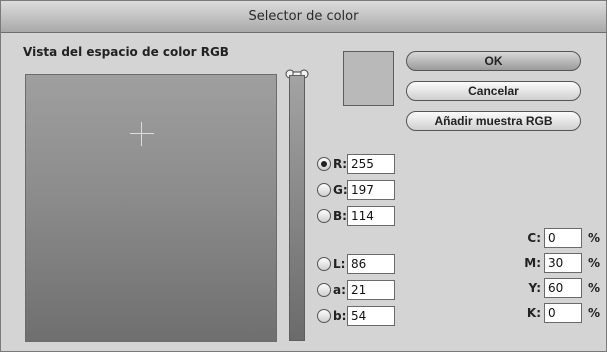  What do you see at coordinates (371, 264) in the screenshot?
I see `l-value-field` at bounding box center [371, 264].